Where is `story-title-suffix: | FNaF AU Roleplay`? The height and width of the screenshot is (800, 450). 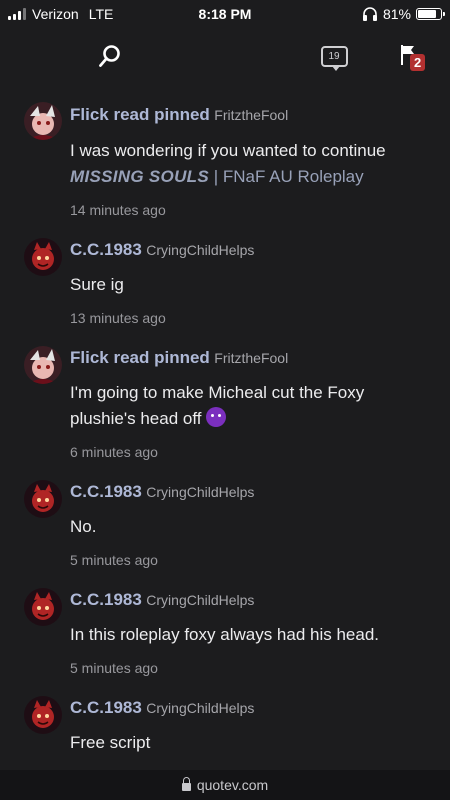 story-title-suffix: | FNaF AU Roleplay is located at coordinates (289, 176).